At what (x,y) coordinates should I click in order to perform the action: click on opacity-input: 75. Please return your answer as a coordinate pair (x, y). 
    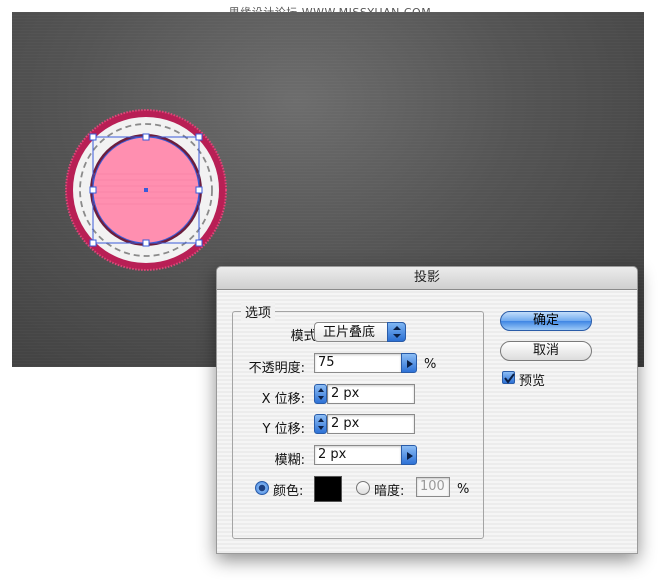
    Looking at the image, I should click on (358, 363).